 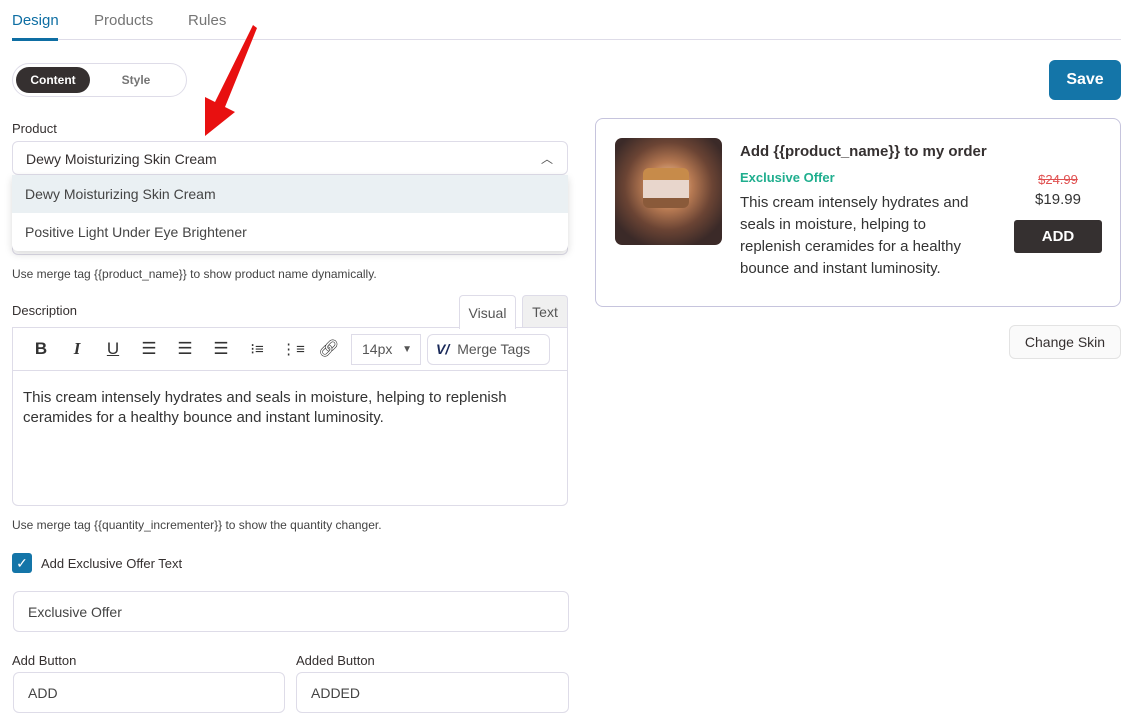 I want to click on change-skin-button: Change Skin, so click(x=1065, y=342).